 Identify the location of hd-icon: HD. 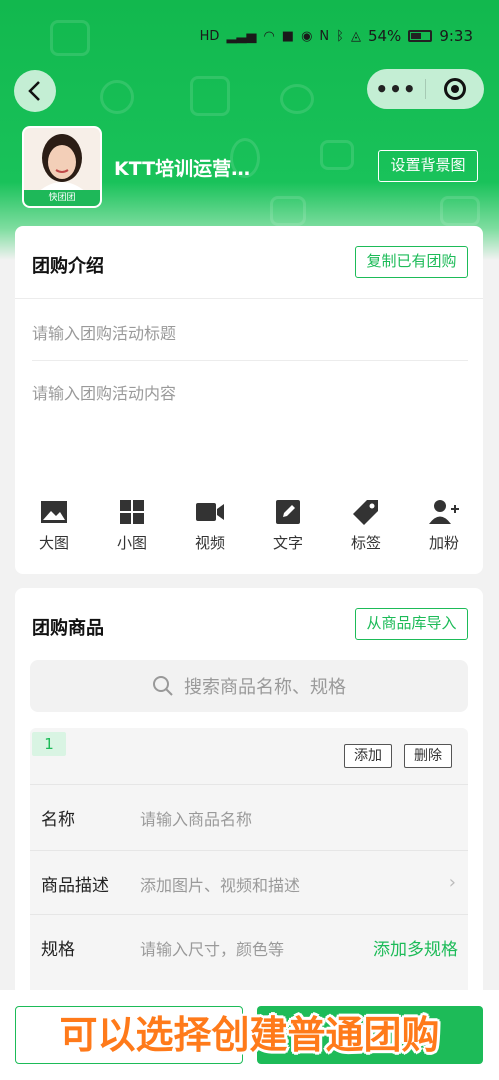
(209, 36).